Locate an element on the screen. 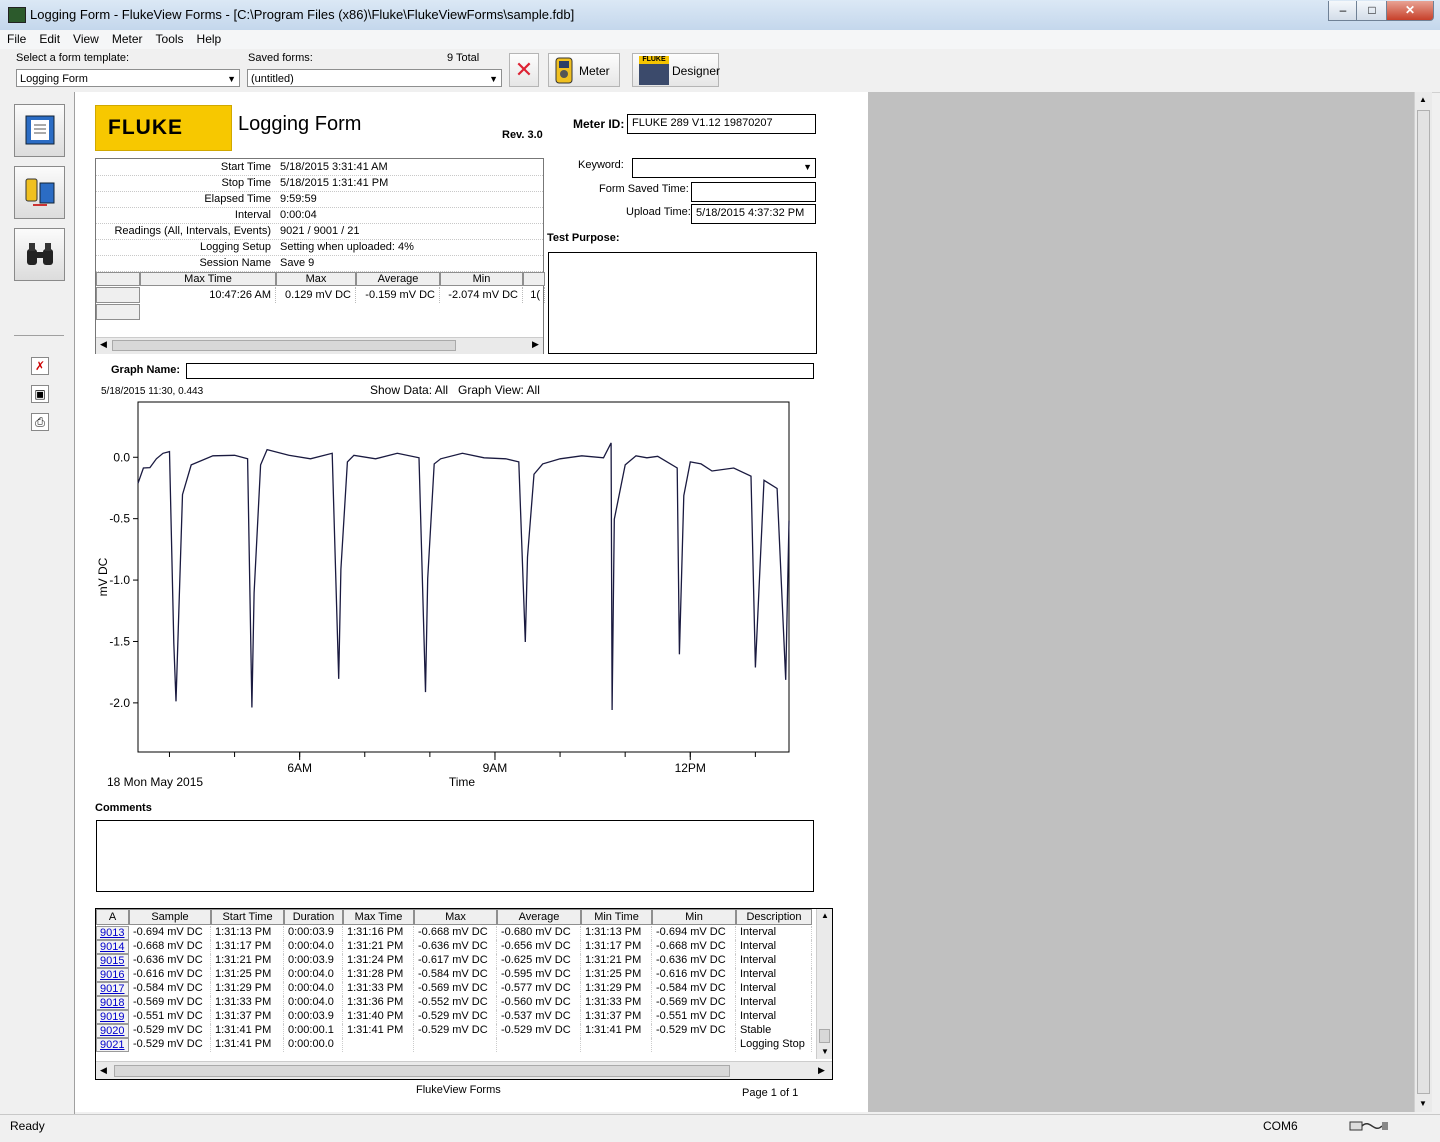 This screenshot has height=1142, width=1440. designer-badge: FLUKE is located at coordinates (654, 60).